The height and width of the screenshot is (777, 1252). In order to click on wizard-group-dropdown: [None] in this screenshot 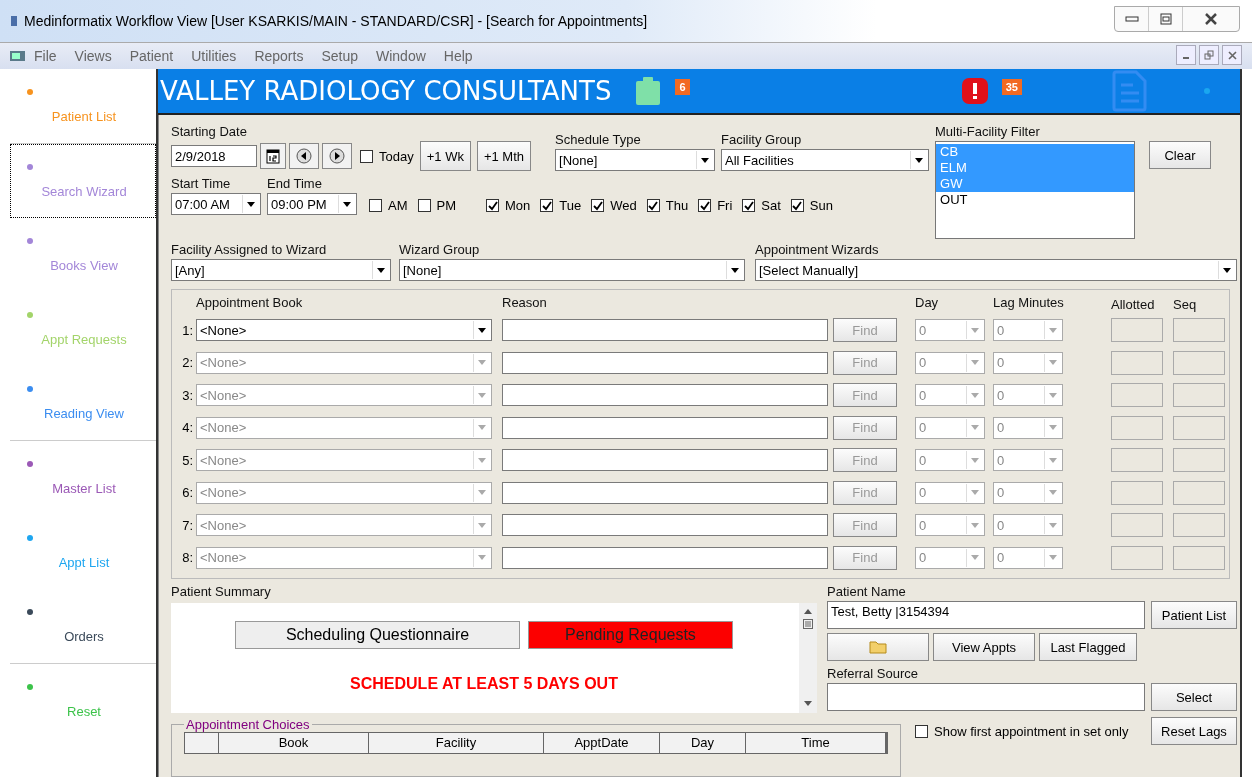, I will do `click(572, 270)`.